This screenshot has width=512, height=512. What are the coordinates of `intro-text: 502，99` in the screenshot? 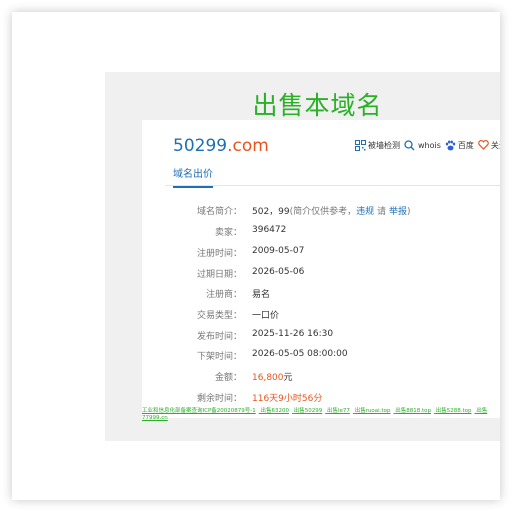 It's located at (271, 212).